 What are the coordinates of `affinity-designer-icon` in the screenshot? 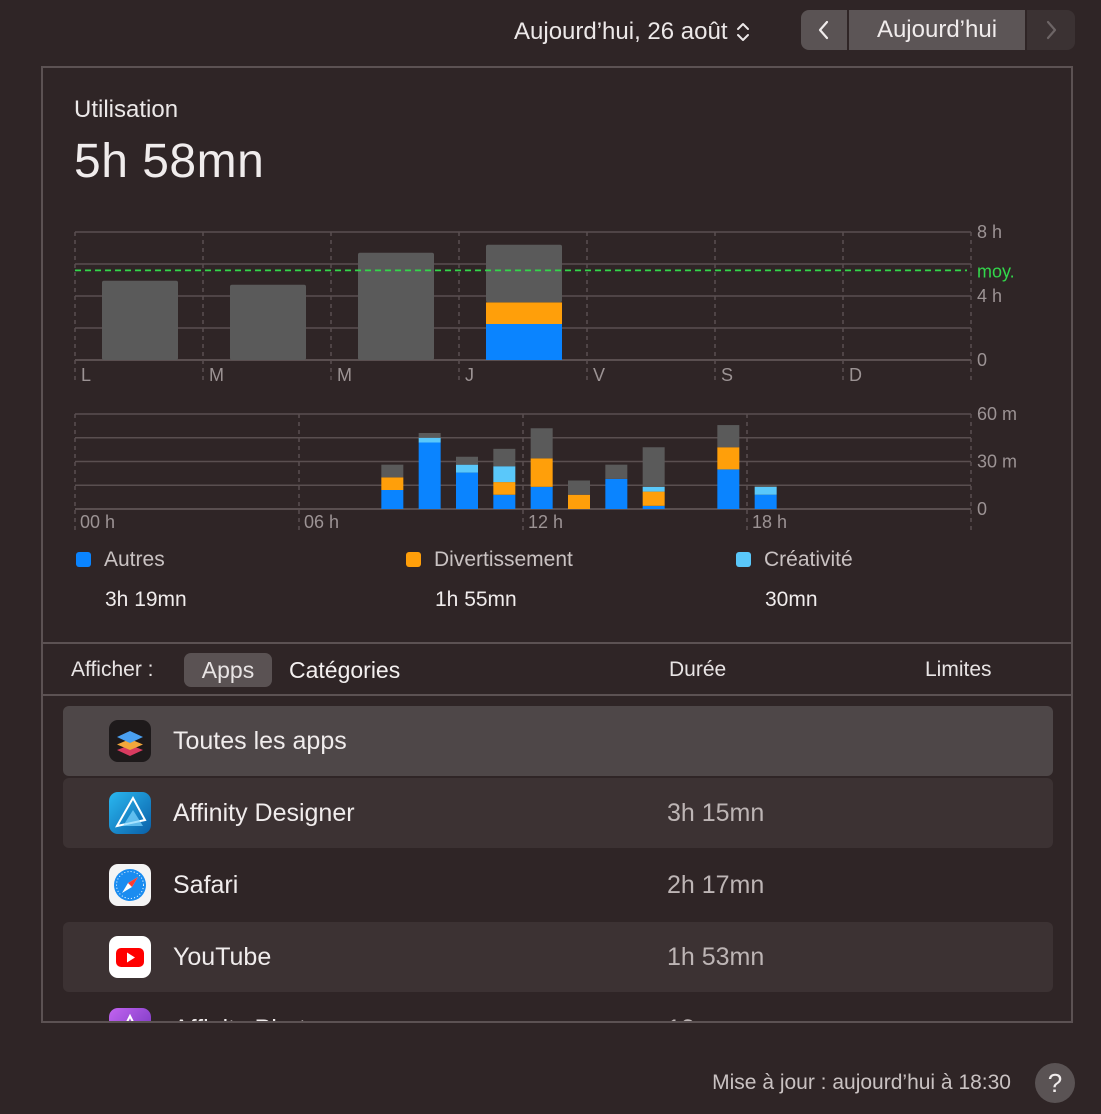 It's located at (130, 813).